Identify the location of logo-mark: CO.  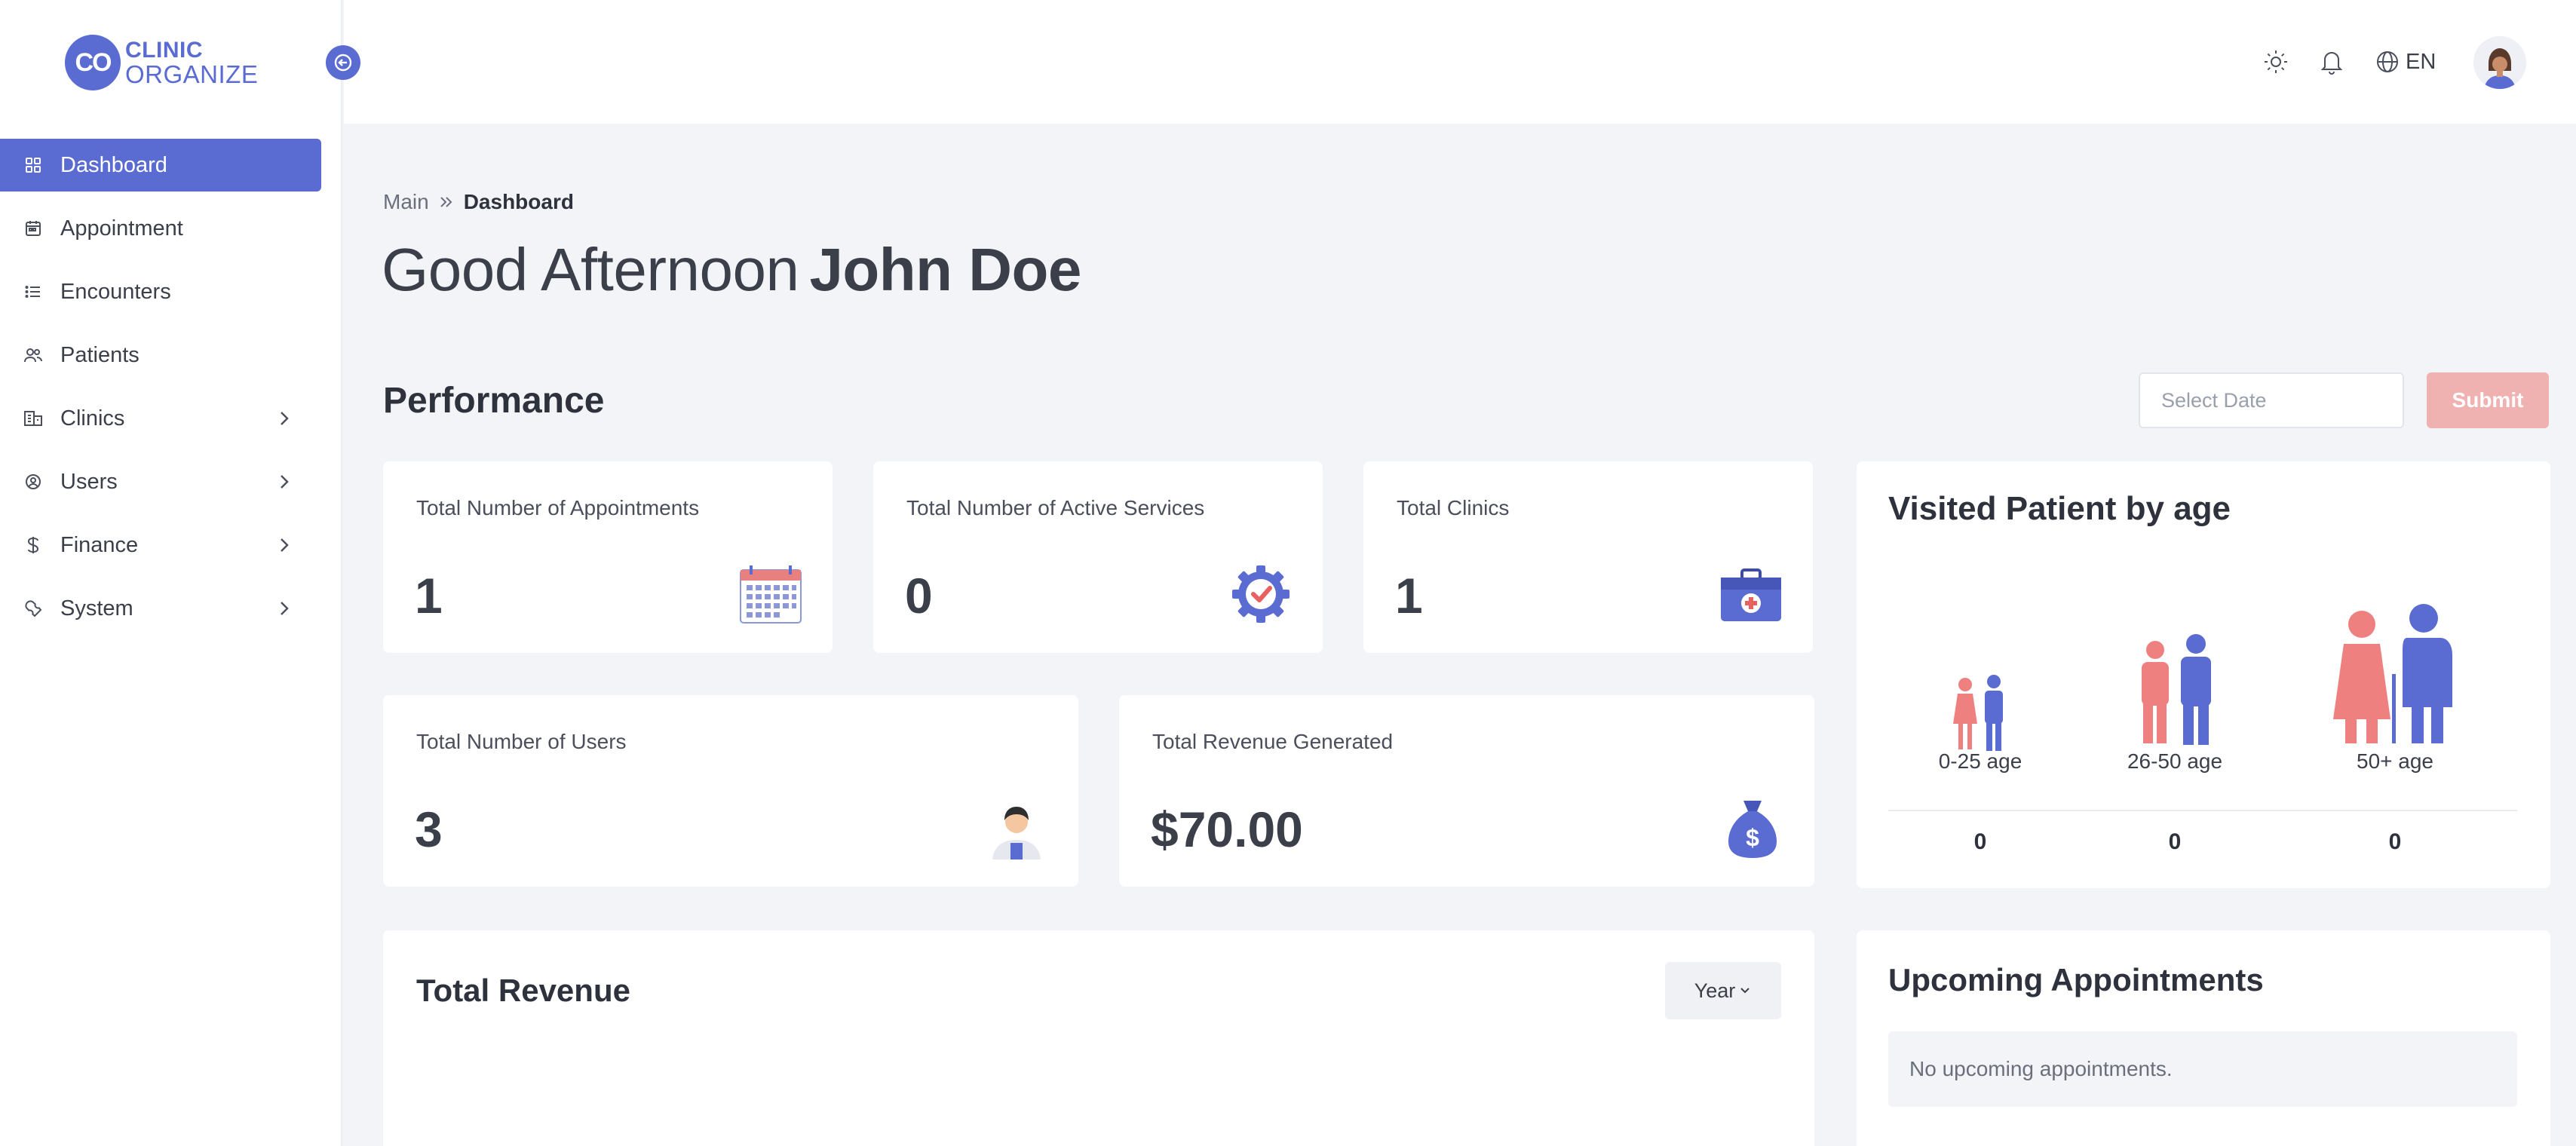
(93, 62).